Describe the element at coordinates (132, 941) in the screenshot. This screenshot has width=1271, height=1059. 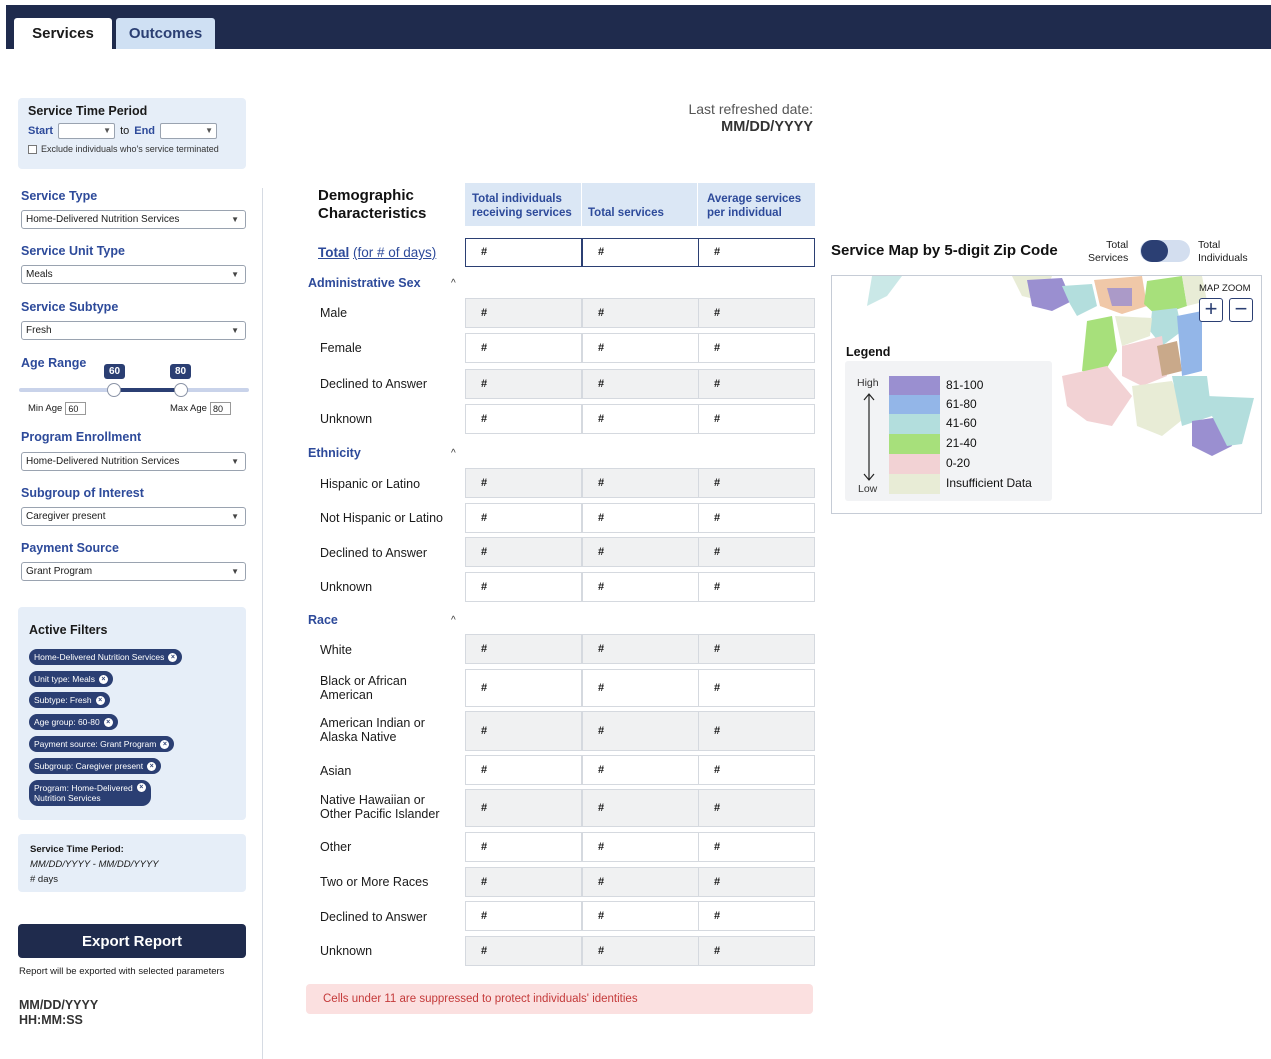
I see `export-report-button: Export Report` at that location.